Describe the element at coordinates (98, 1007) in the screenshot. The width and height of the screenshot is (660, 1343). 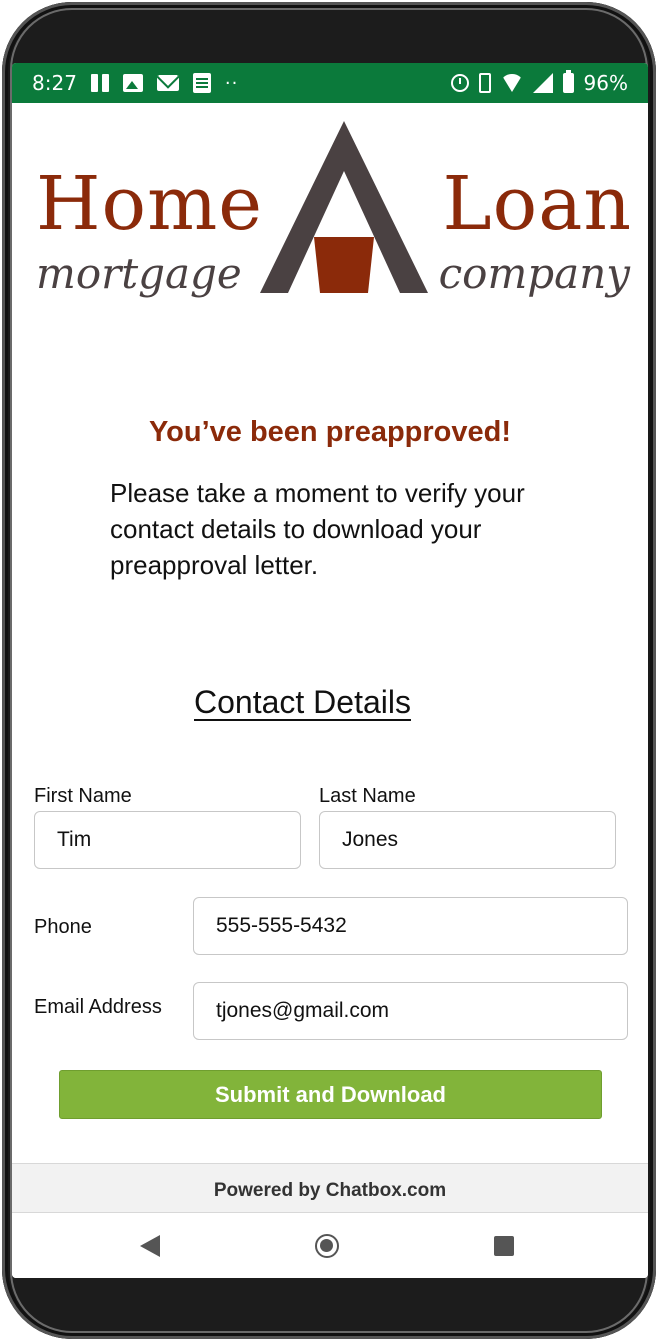
I see `email-label: Email Address` at that location.